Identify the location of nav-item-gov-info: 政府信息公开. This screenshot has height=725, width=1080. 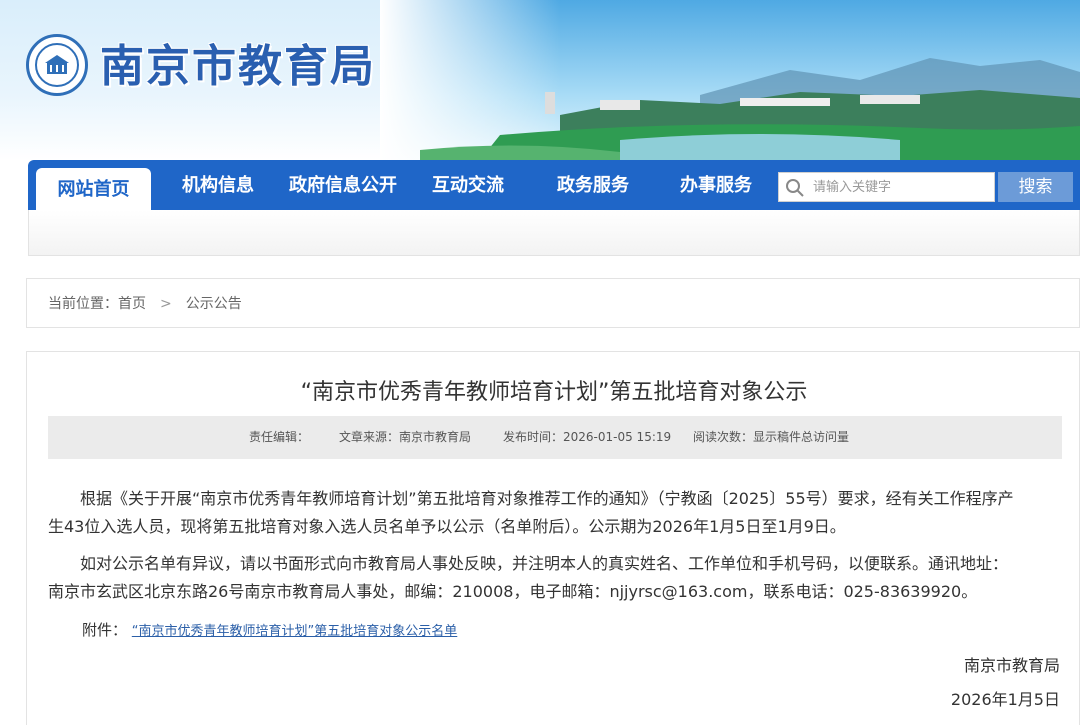
(343, 185).